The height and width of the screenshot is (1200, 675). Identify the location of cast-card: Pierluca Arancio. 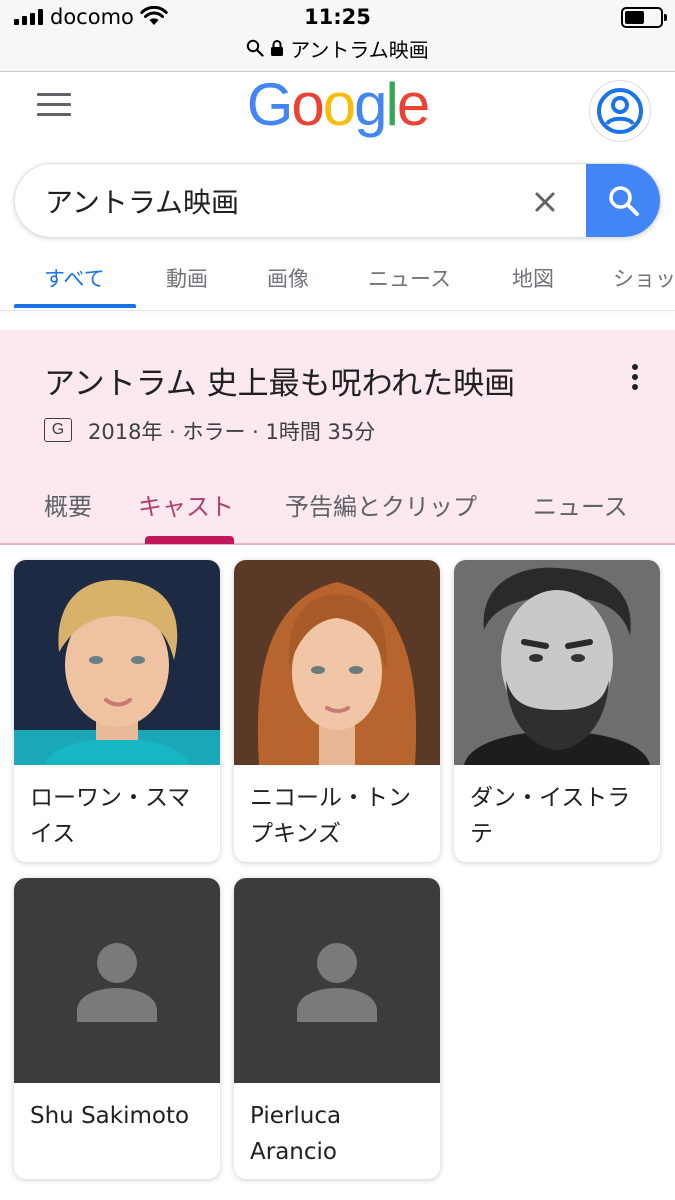
(337, 1028).